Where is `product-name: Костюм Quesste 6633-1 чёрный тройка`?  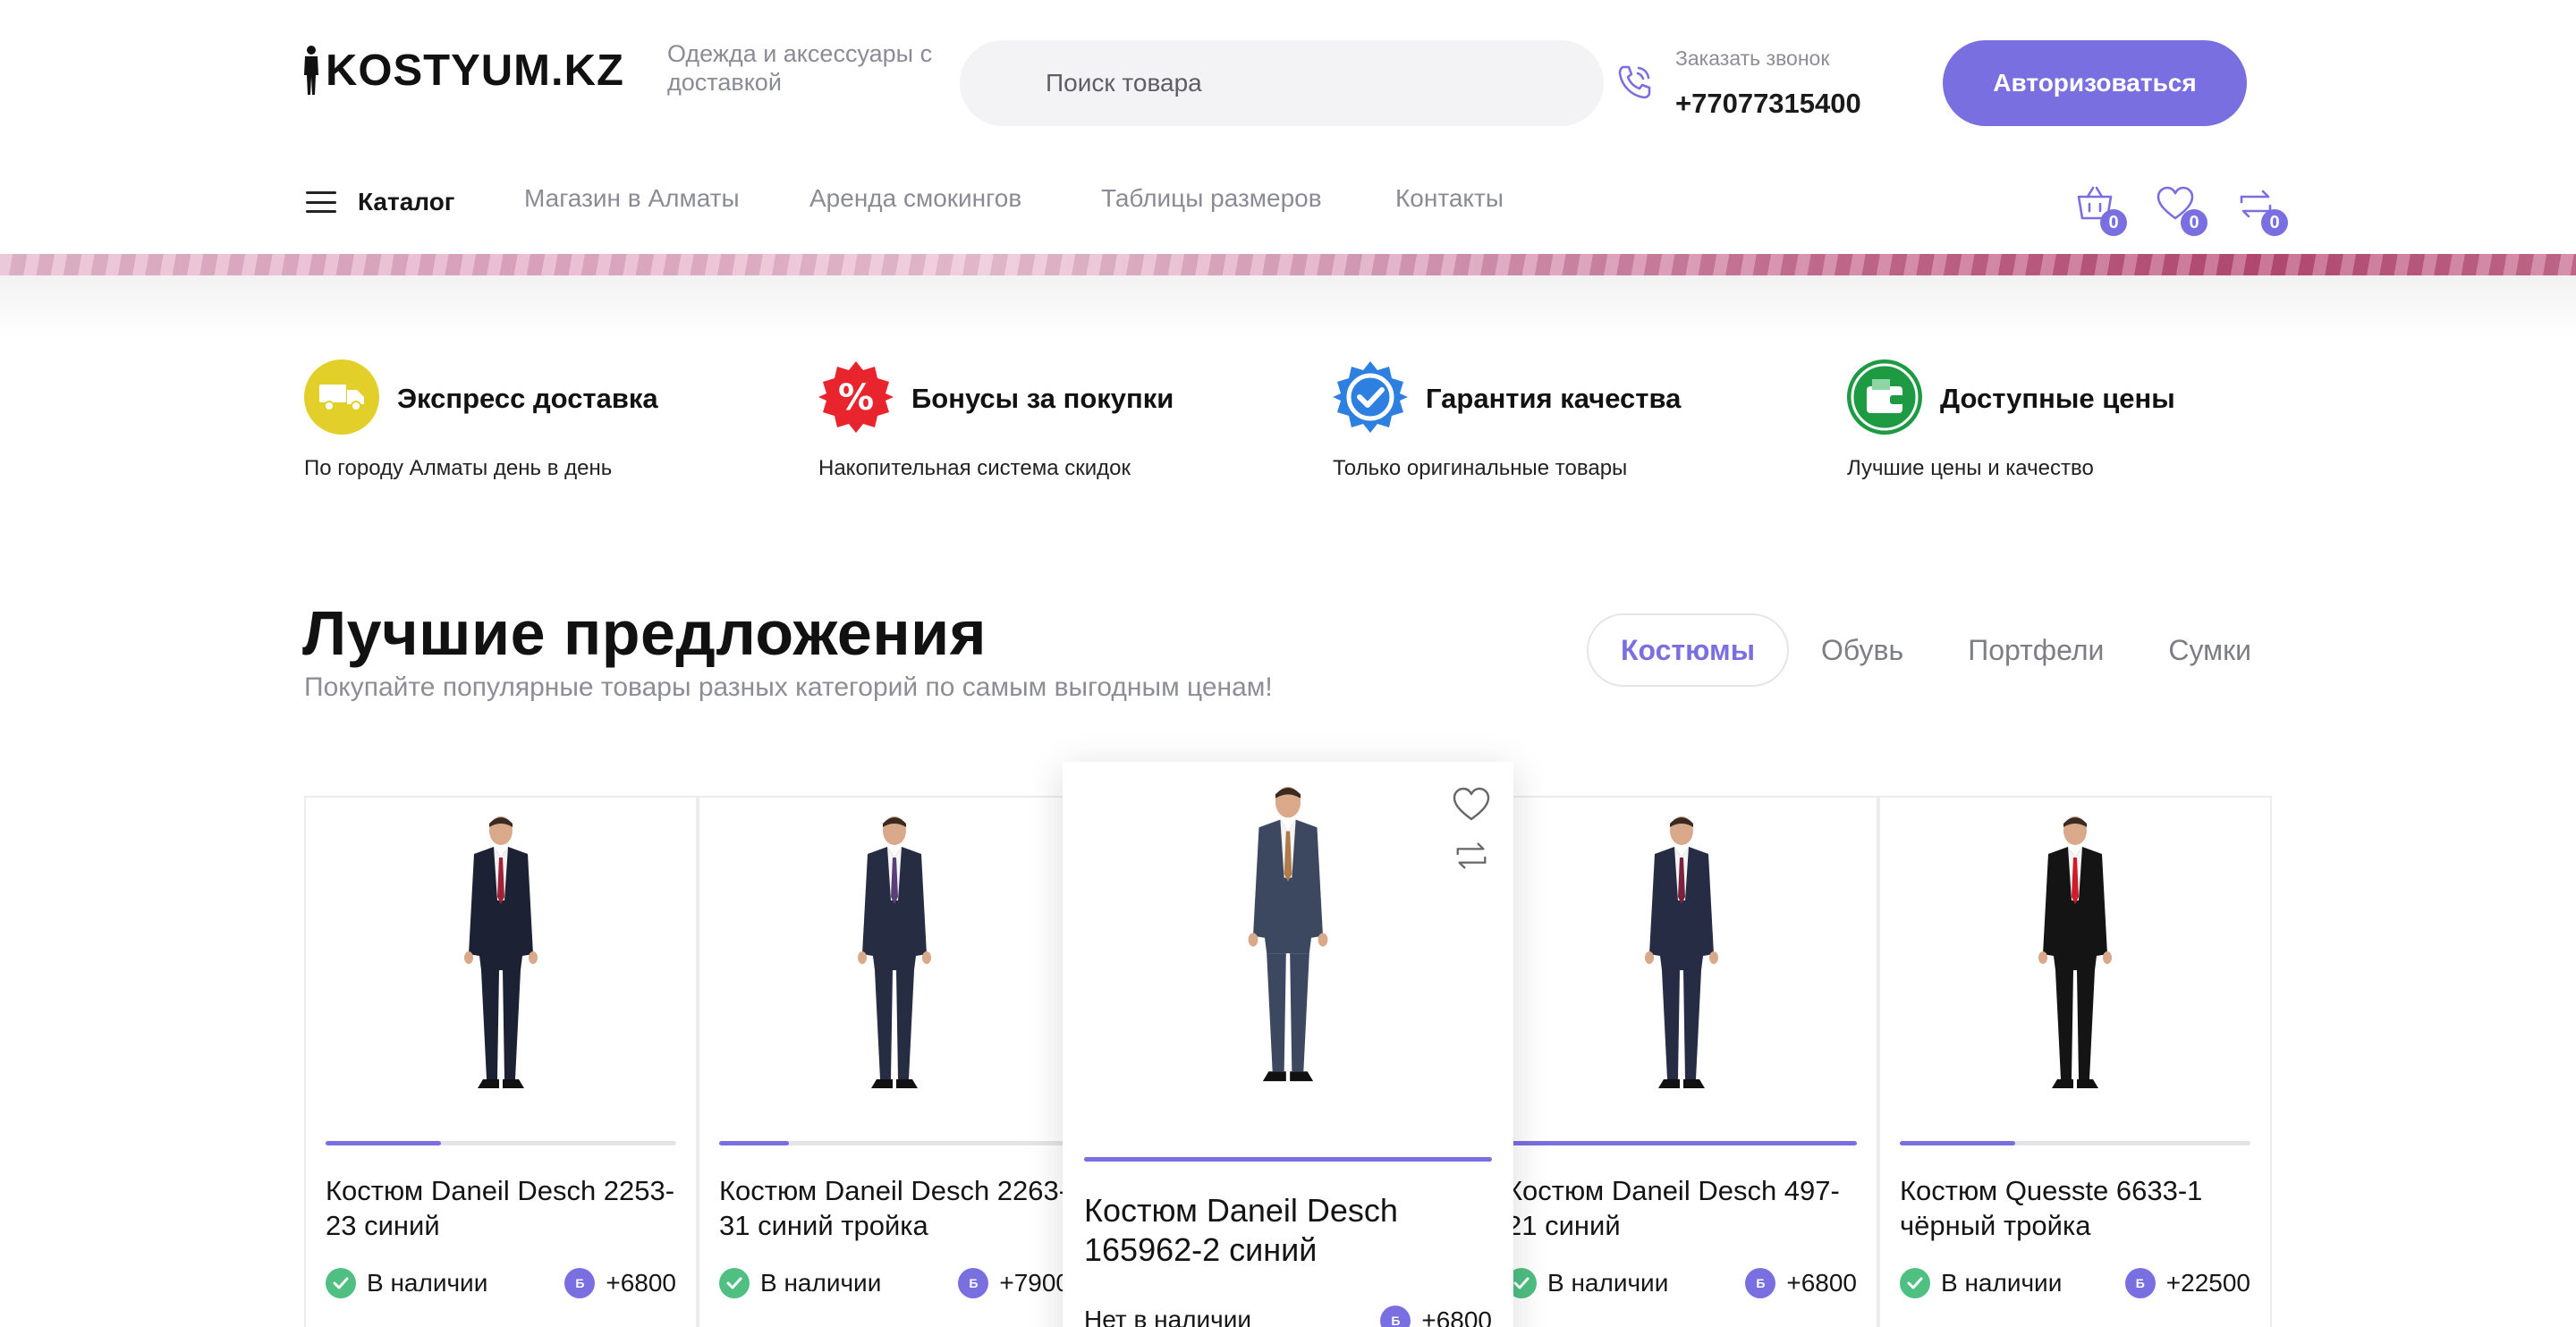 product-name: Костюм Quesste 6633-1 чёрный тройка is located at coordinates (2079, 1208).